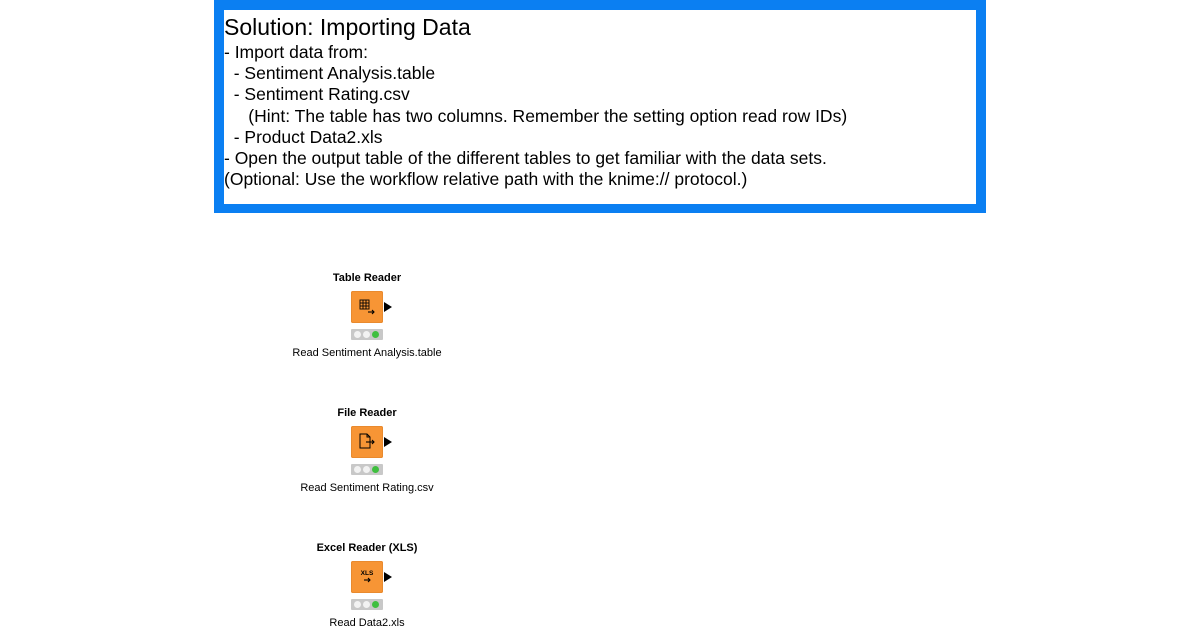 Image resolution: width=1200 pixels, height=630 pixels. What do you see at coordinates (367, 488) in the screenshot?
I see `node-annotation-label: Read Sentiment Rating.csv` at bounding box center [367, 488].